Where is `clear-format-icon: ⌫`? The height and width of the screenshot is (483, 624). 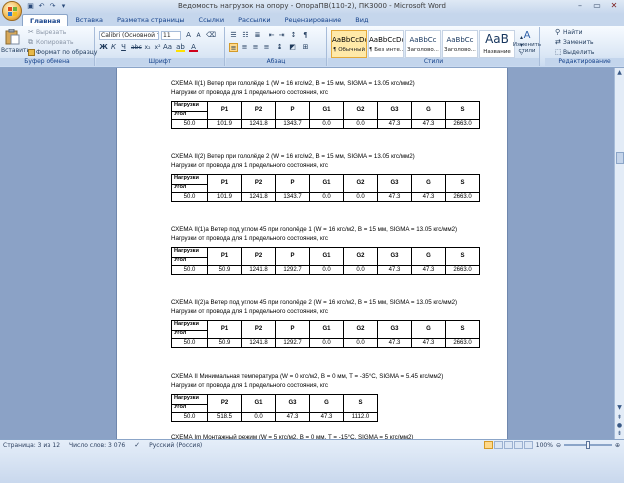 clear-format-icon: ⌫ is located at coordinates (211, 35).